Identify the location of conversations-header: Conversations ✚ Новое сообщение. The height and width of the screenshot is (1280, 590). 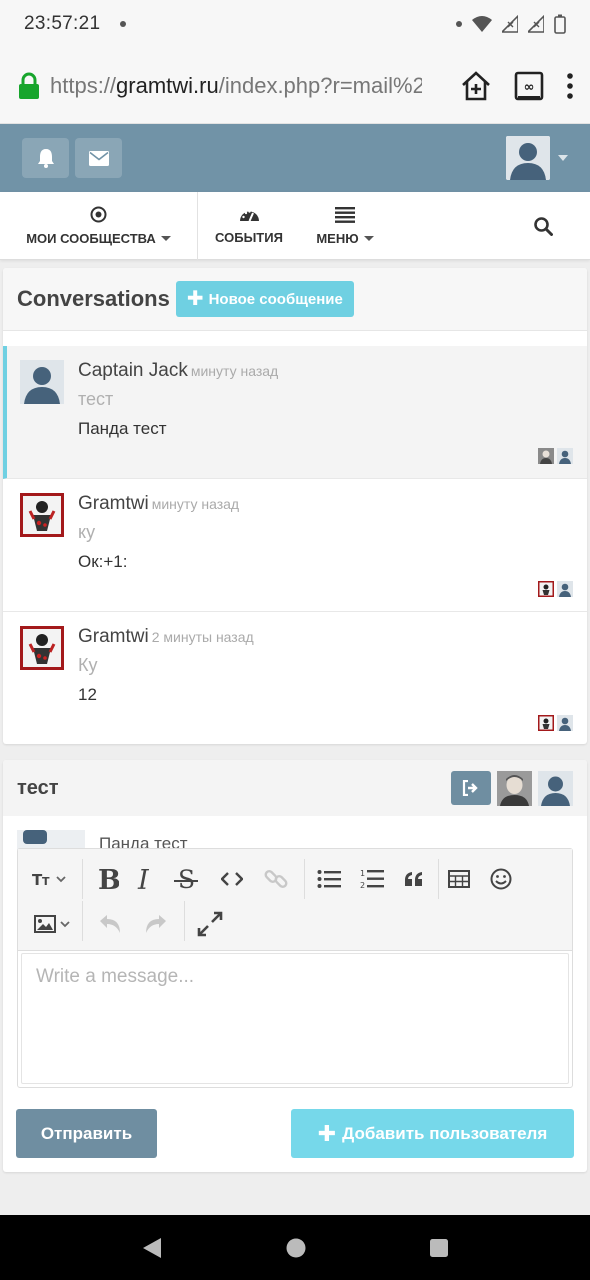
(295, 299).